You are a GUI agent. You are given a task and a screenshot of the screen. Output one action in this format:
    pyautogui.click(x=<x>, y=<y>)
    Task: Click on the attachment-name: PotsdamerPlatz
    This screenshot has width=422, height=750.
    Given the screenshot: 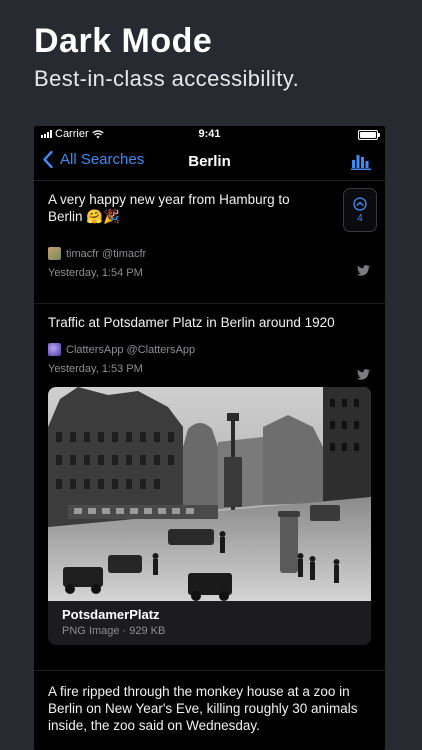 What is the action you would take?
    pyautogui.click(x=111, y=614)
    